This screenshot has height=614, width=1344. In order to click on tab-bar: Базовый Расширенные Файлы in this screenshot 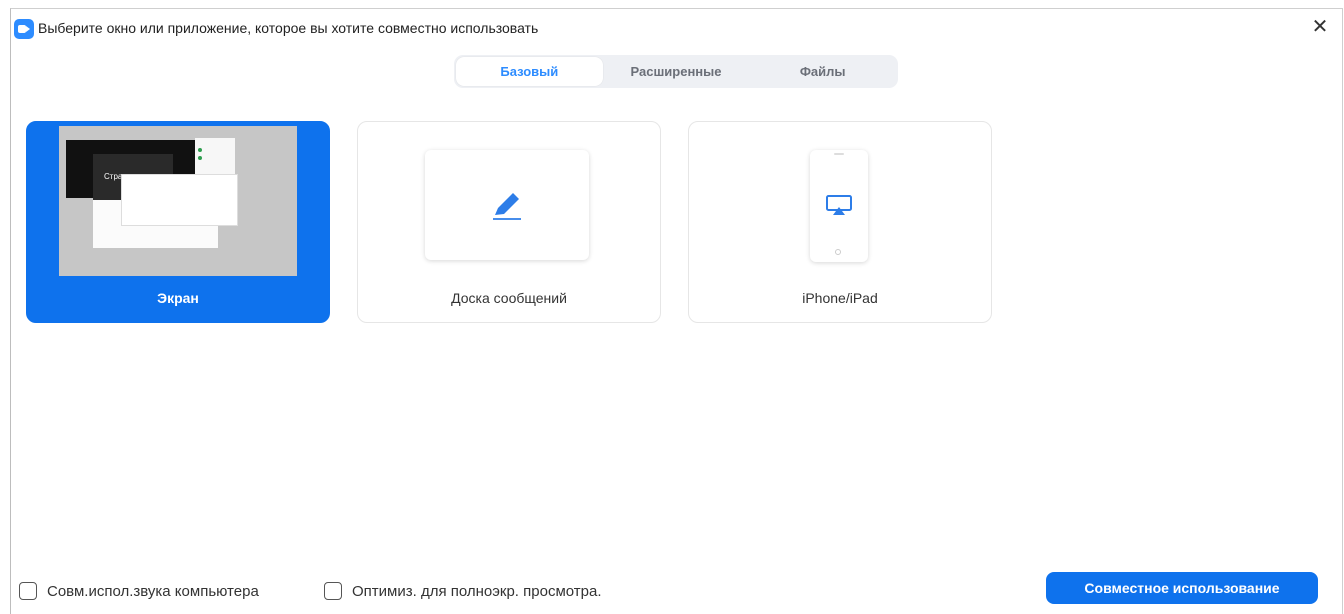, I will do `click(676, 71)`.